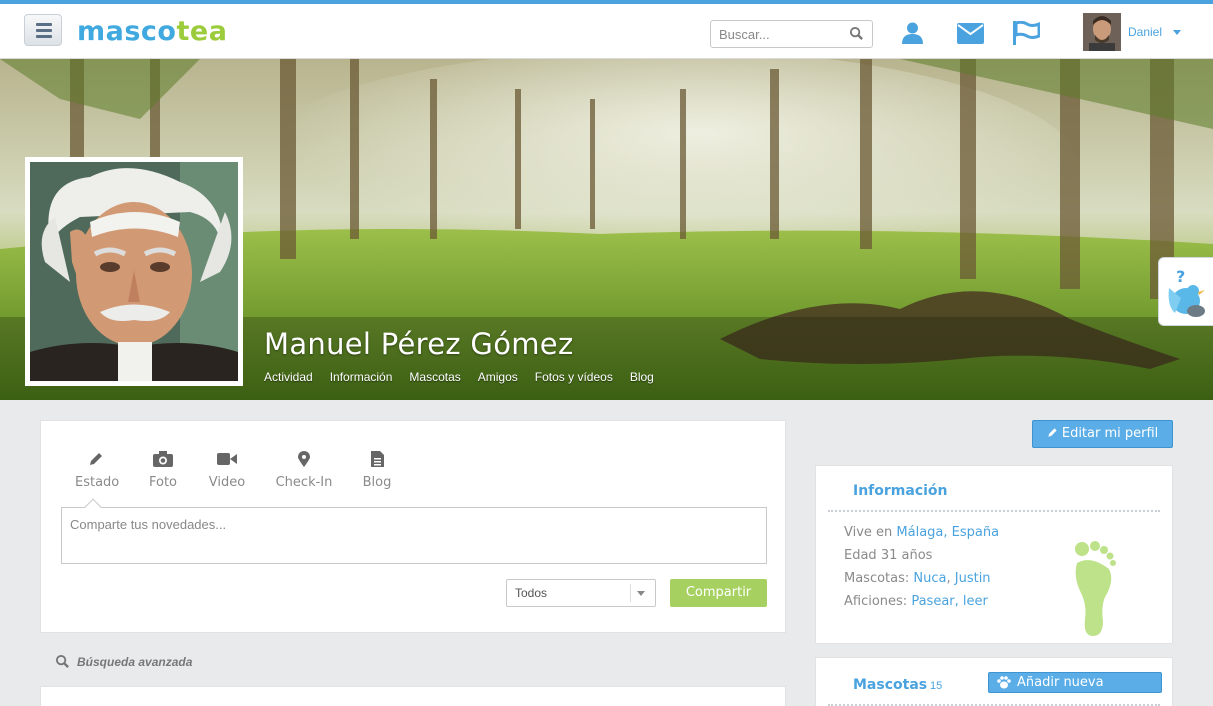 This screenshot has width=1213, height=706. I want to click on profile-photo-frame, so click(134, 271).